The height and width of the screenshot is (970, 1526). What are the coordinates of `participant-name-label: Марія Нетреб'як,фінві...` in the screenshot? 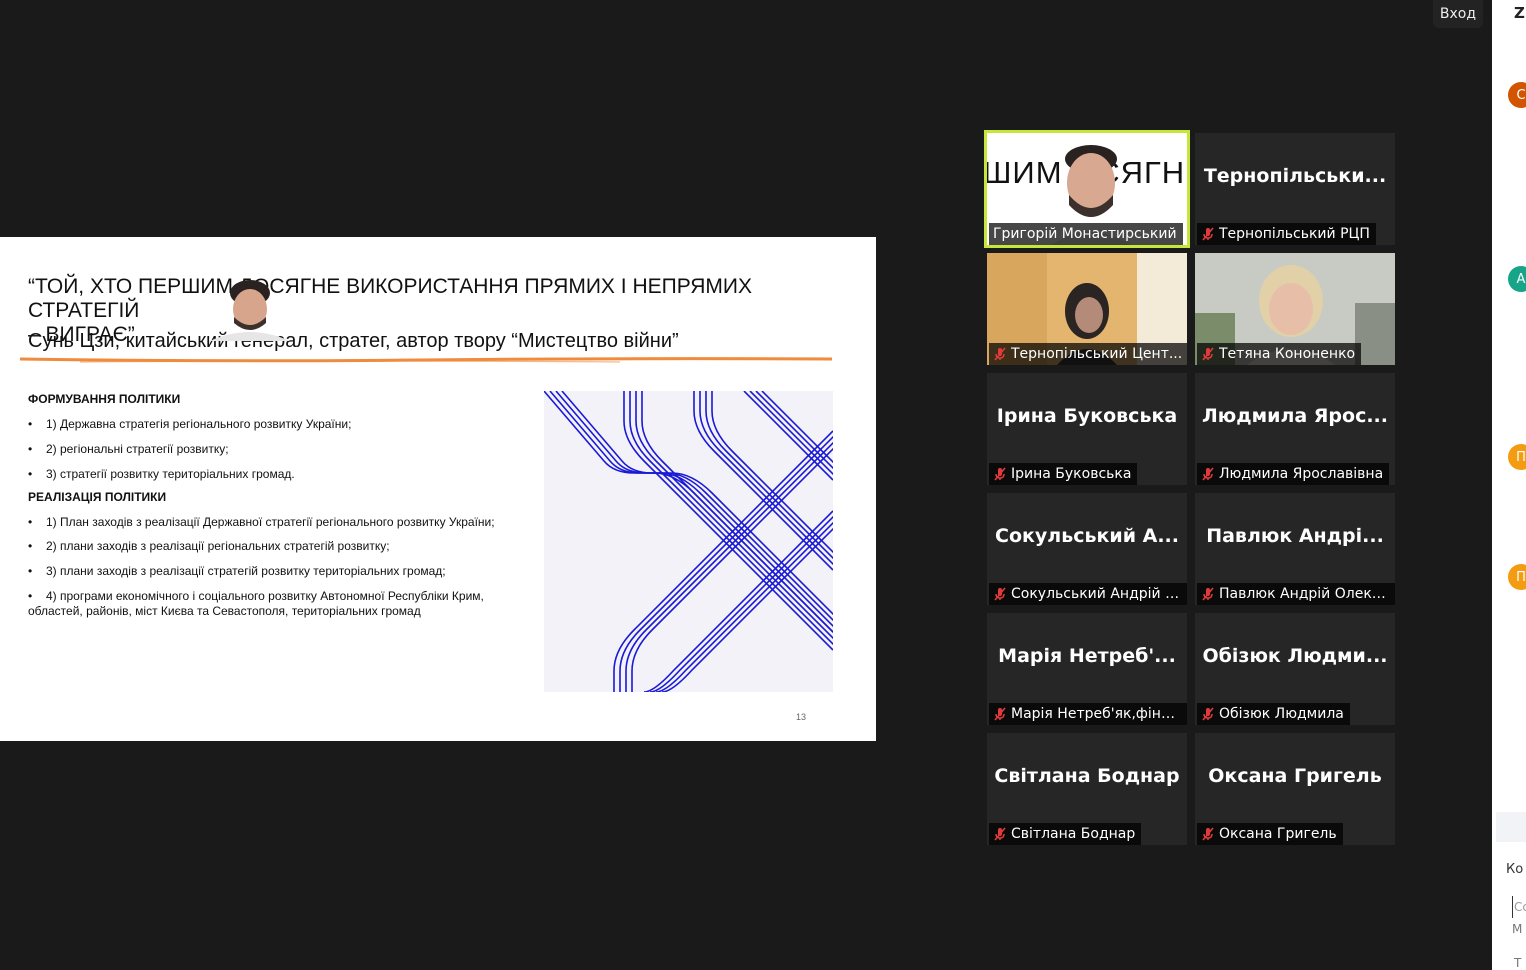 It's located at (1088, 714).